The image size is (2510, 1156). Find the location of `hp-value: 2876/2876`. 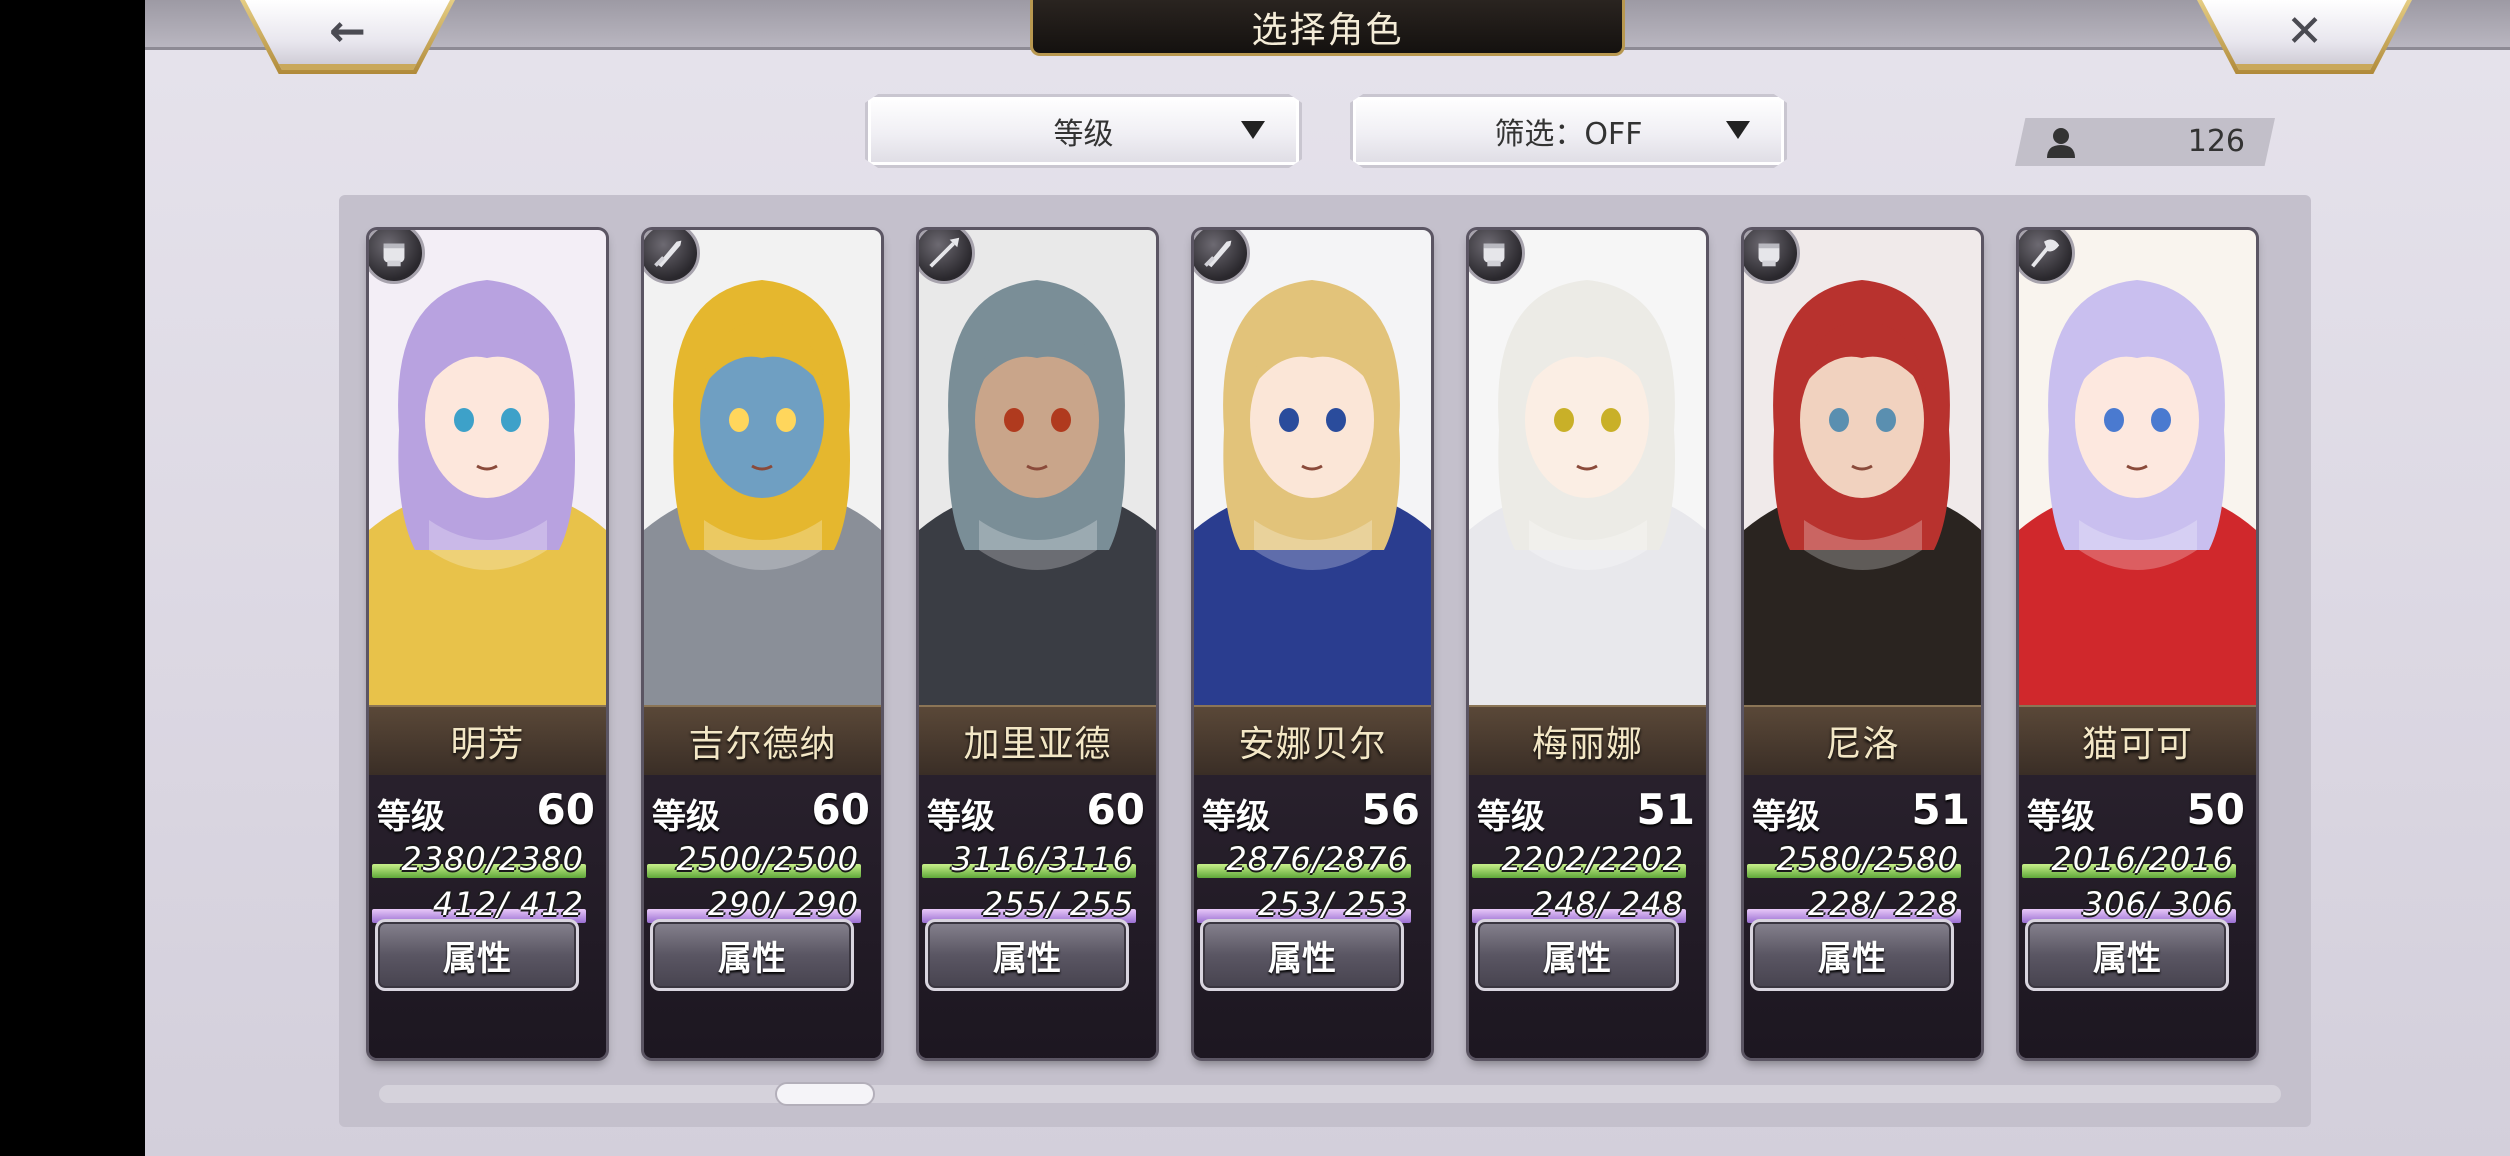

hp-value: 2876/2876 is located at coordinates (1317, 859).